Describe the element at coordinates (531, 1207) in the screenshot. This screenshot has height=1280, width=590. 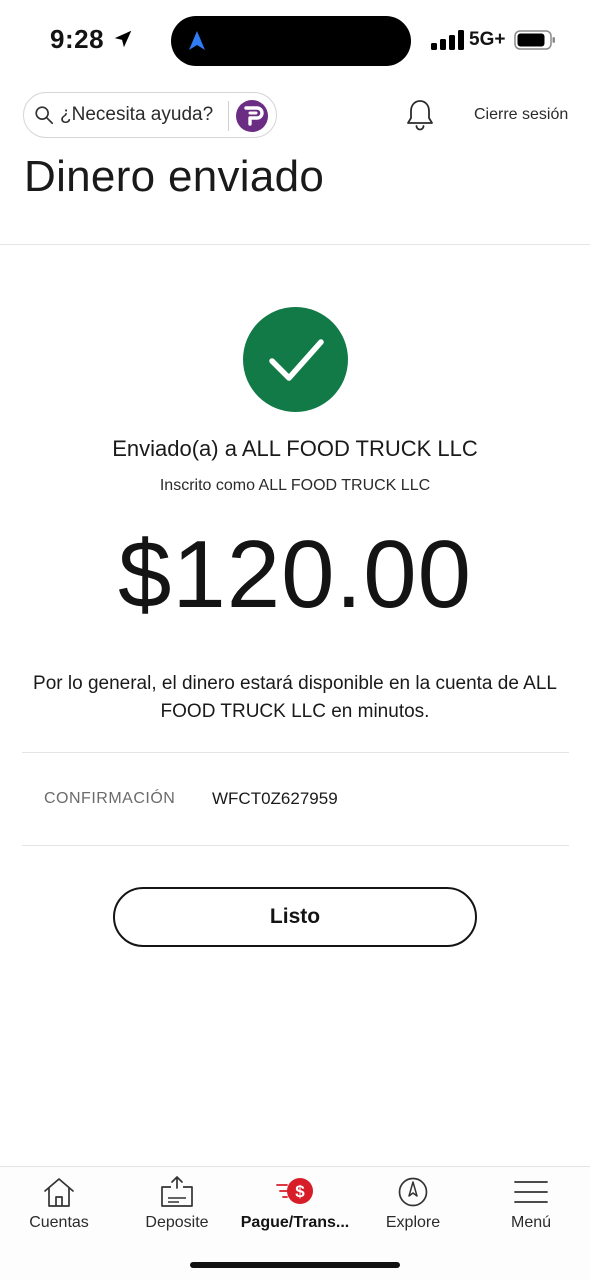
I see `nav-item-menu: Menú` at that location.